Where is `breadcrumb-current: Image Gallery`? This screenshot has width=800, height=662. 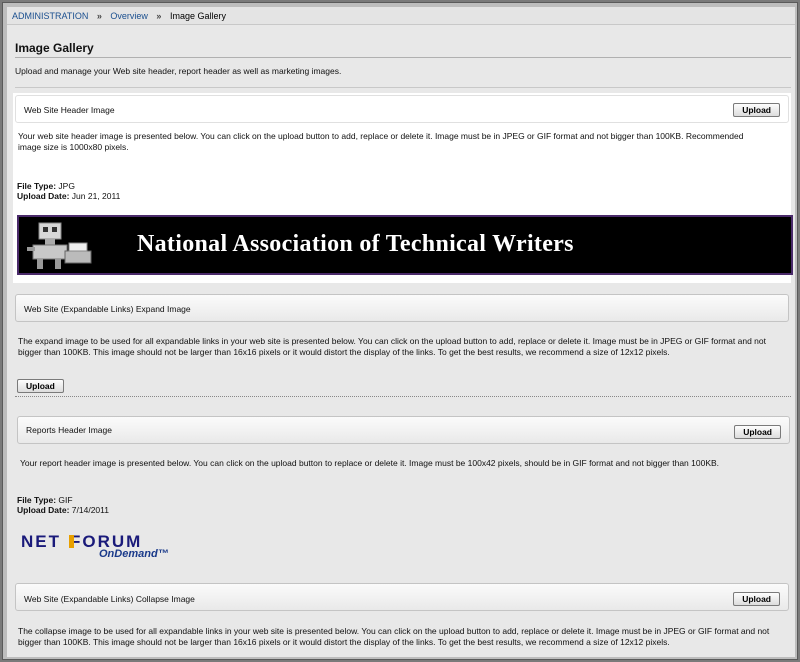 breadcrumb-current: Image Gallery is located at coordinates (197, 16).